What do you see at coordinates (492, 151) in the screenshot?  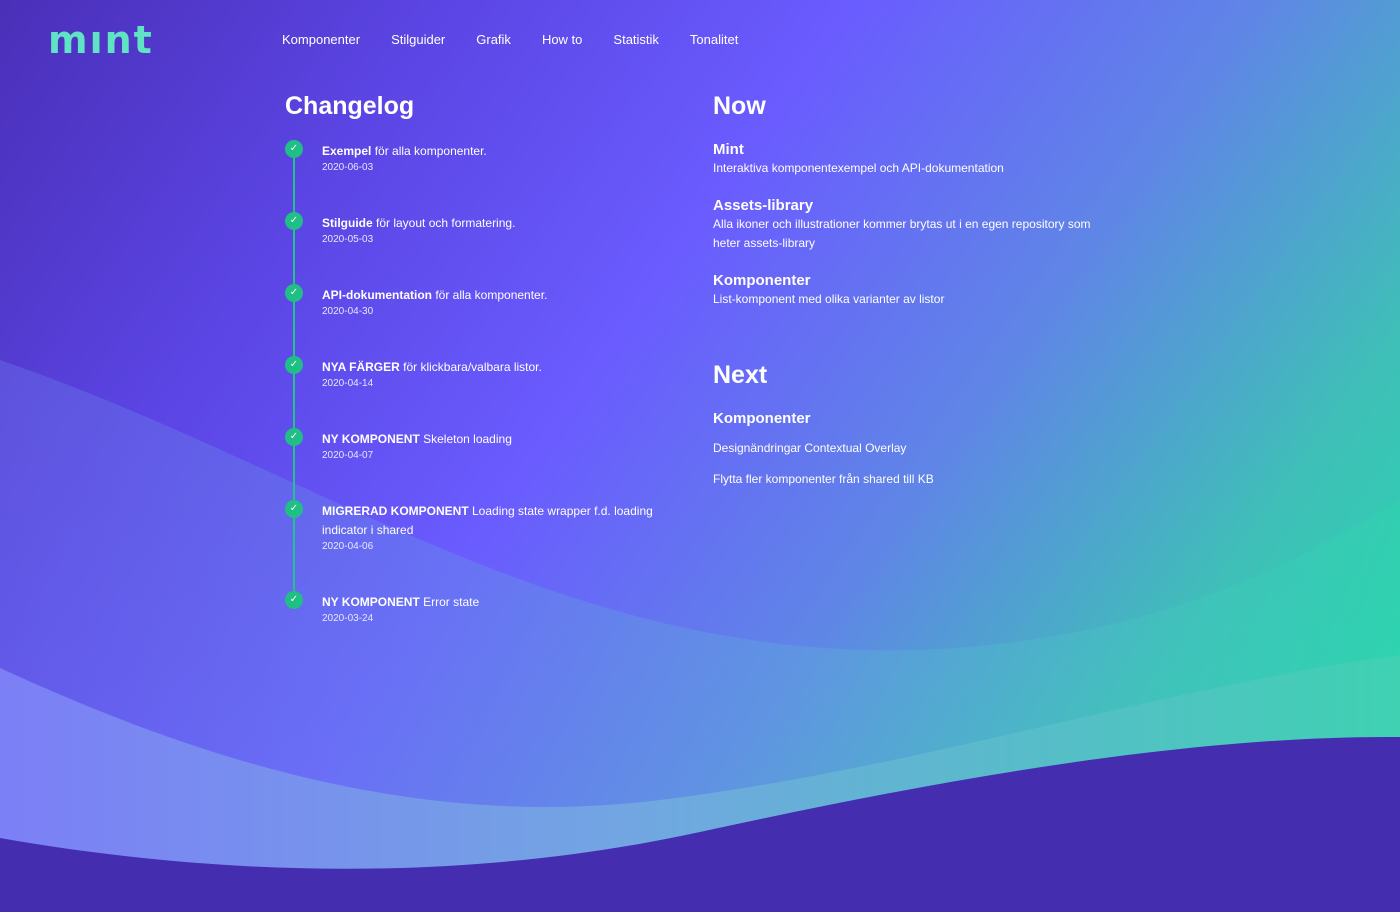 I see `changelog-item-text: Exempel för alla komponenter.` at bounding box center [492, 151].